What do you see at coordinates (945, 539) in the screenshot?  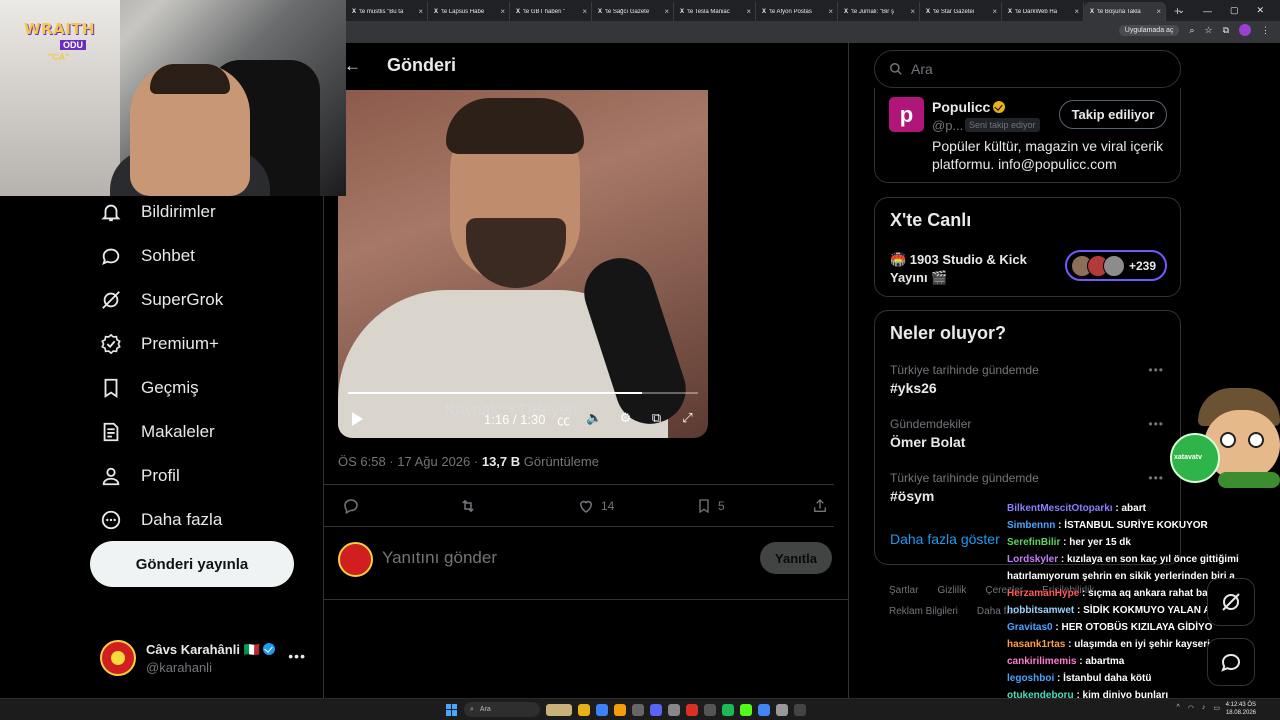 I see `show-more-link: Daha fazla göster` at bounding box center [945, 539].